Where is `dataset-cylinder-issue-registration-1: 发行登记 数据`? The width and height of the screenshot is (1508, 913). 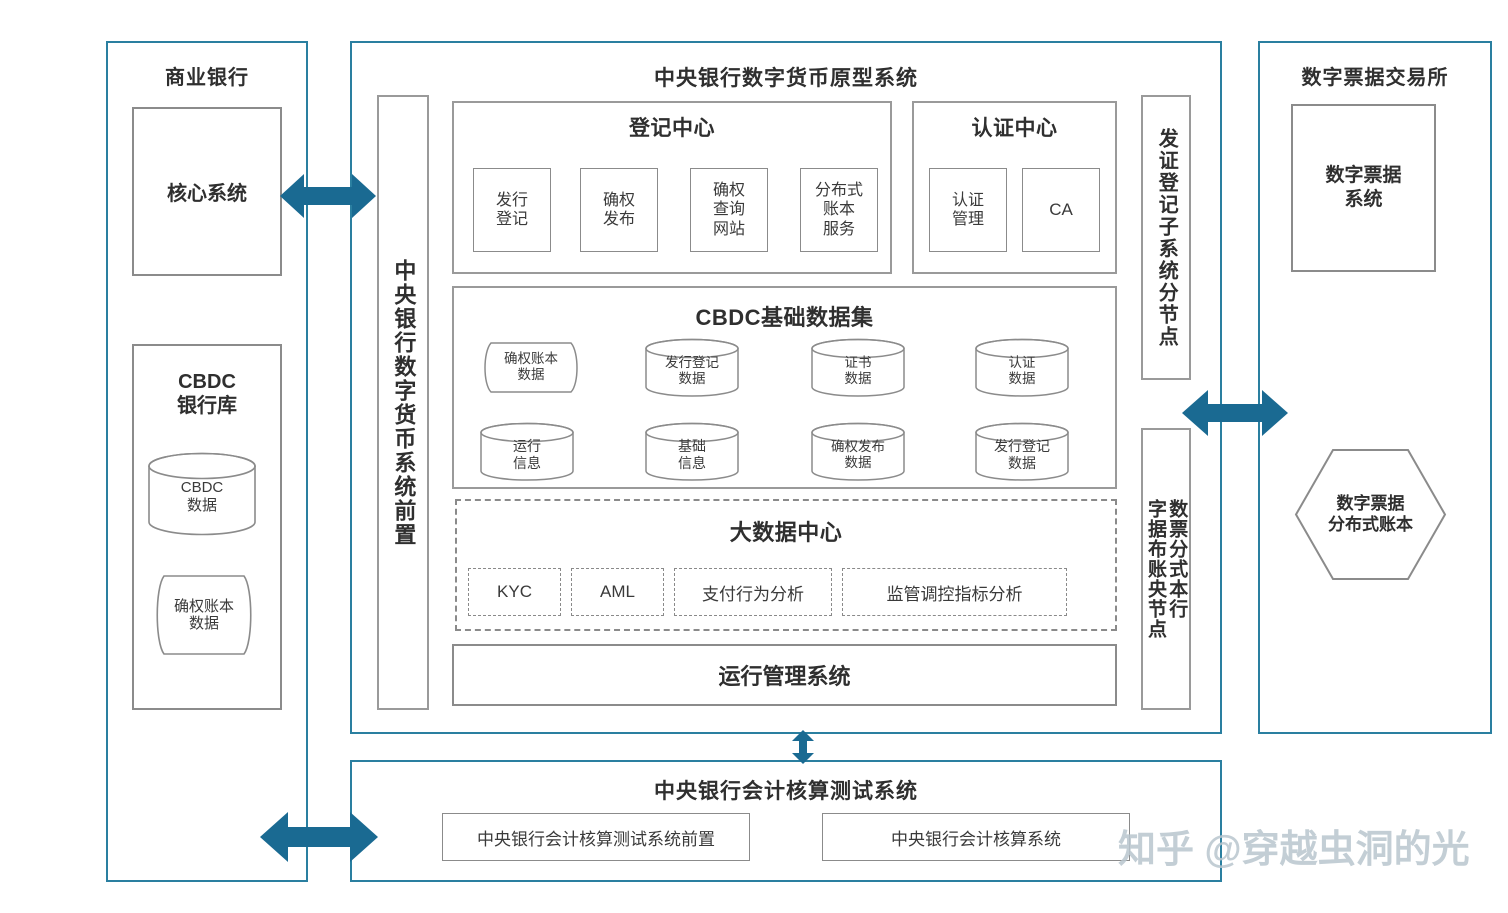 dataset-cylinder-issue-registration-1: 发行登记 数据 is located at coordinates (692, 368).